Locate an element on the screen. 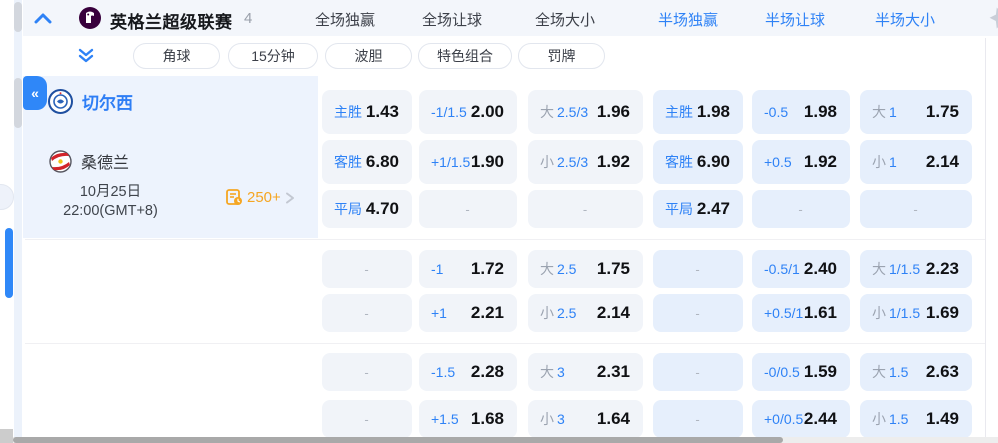 The width and height of the screenshot is (998, 443). odds-cell: 大 2.5/3 1.96 is located at coordinates (585, 112).